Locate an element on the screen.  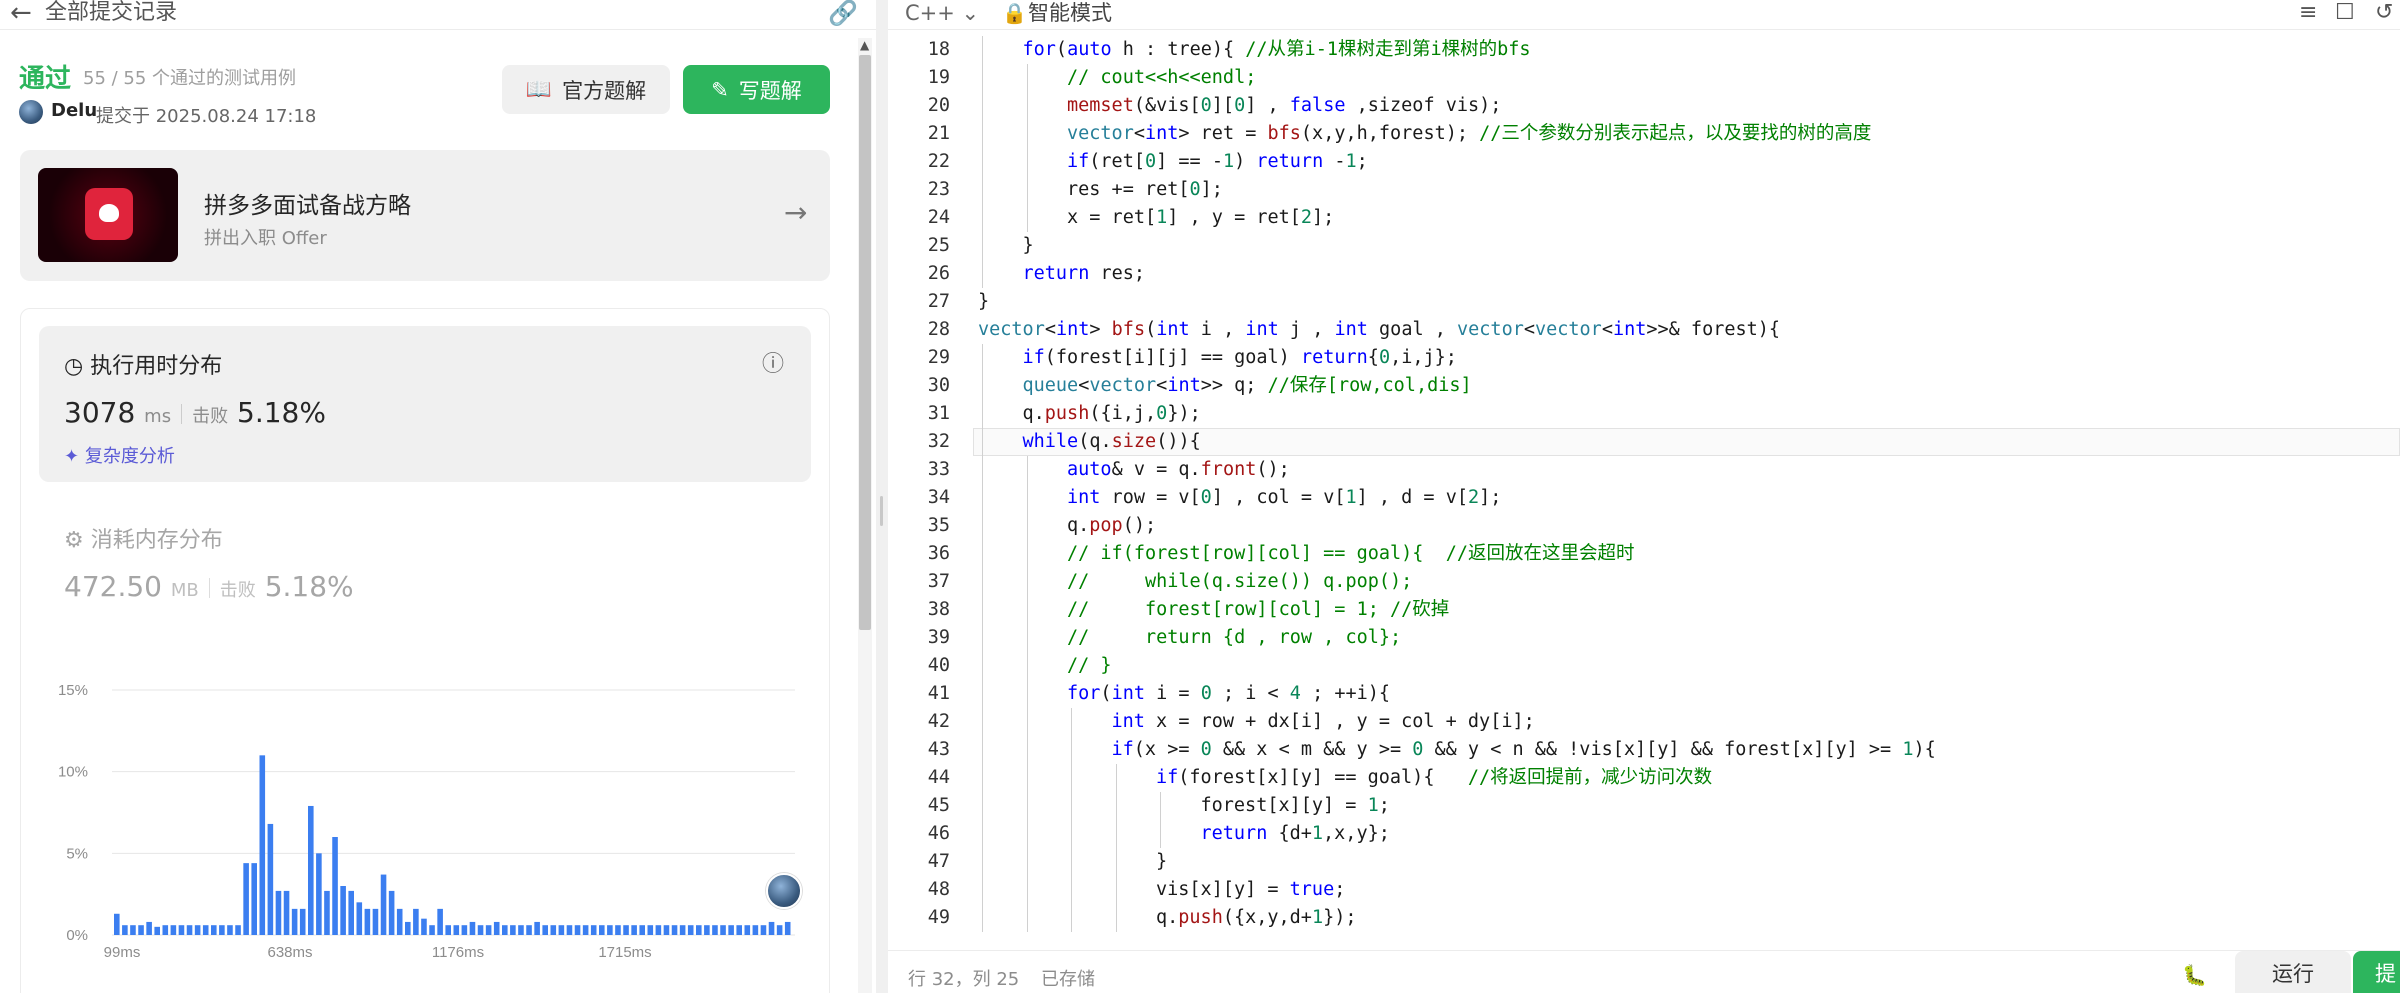
splitter-grip is located at coordinates (881, 511).